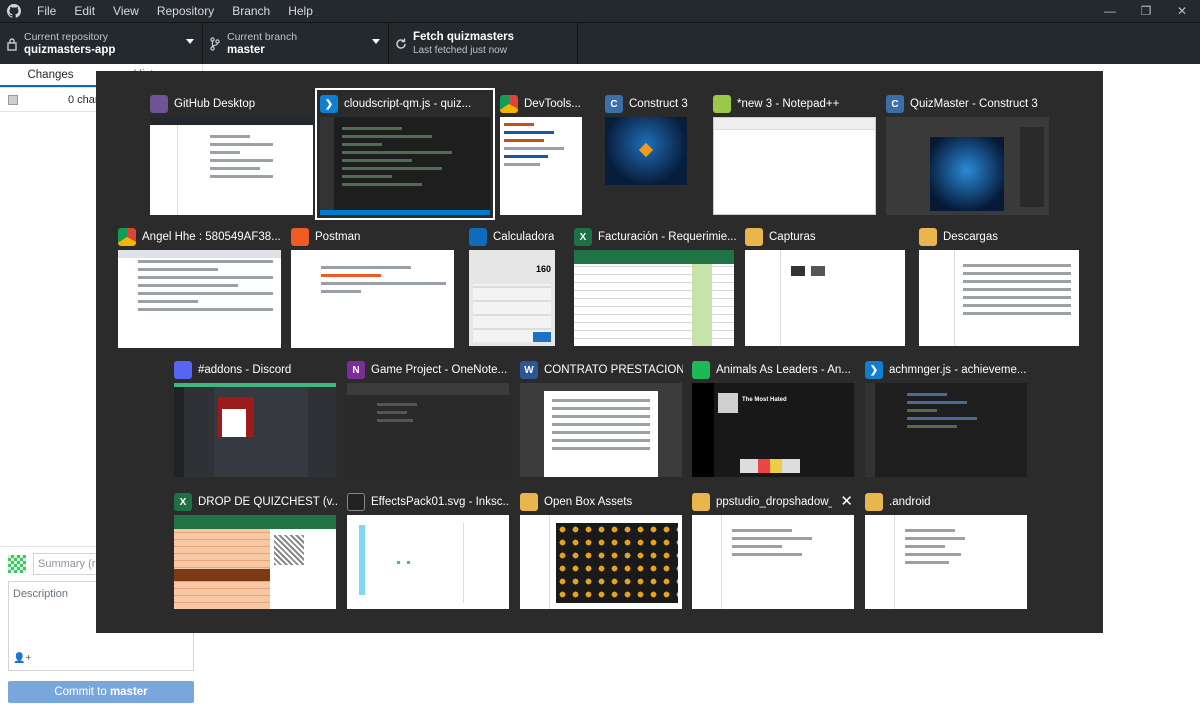  What do you see at coordinates (846, 501) in the screenshot?
I see `close-icon: ✕` at bounding box center [846, 501].